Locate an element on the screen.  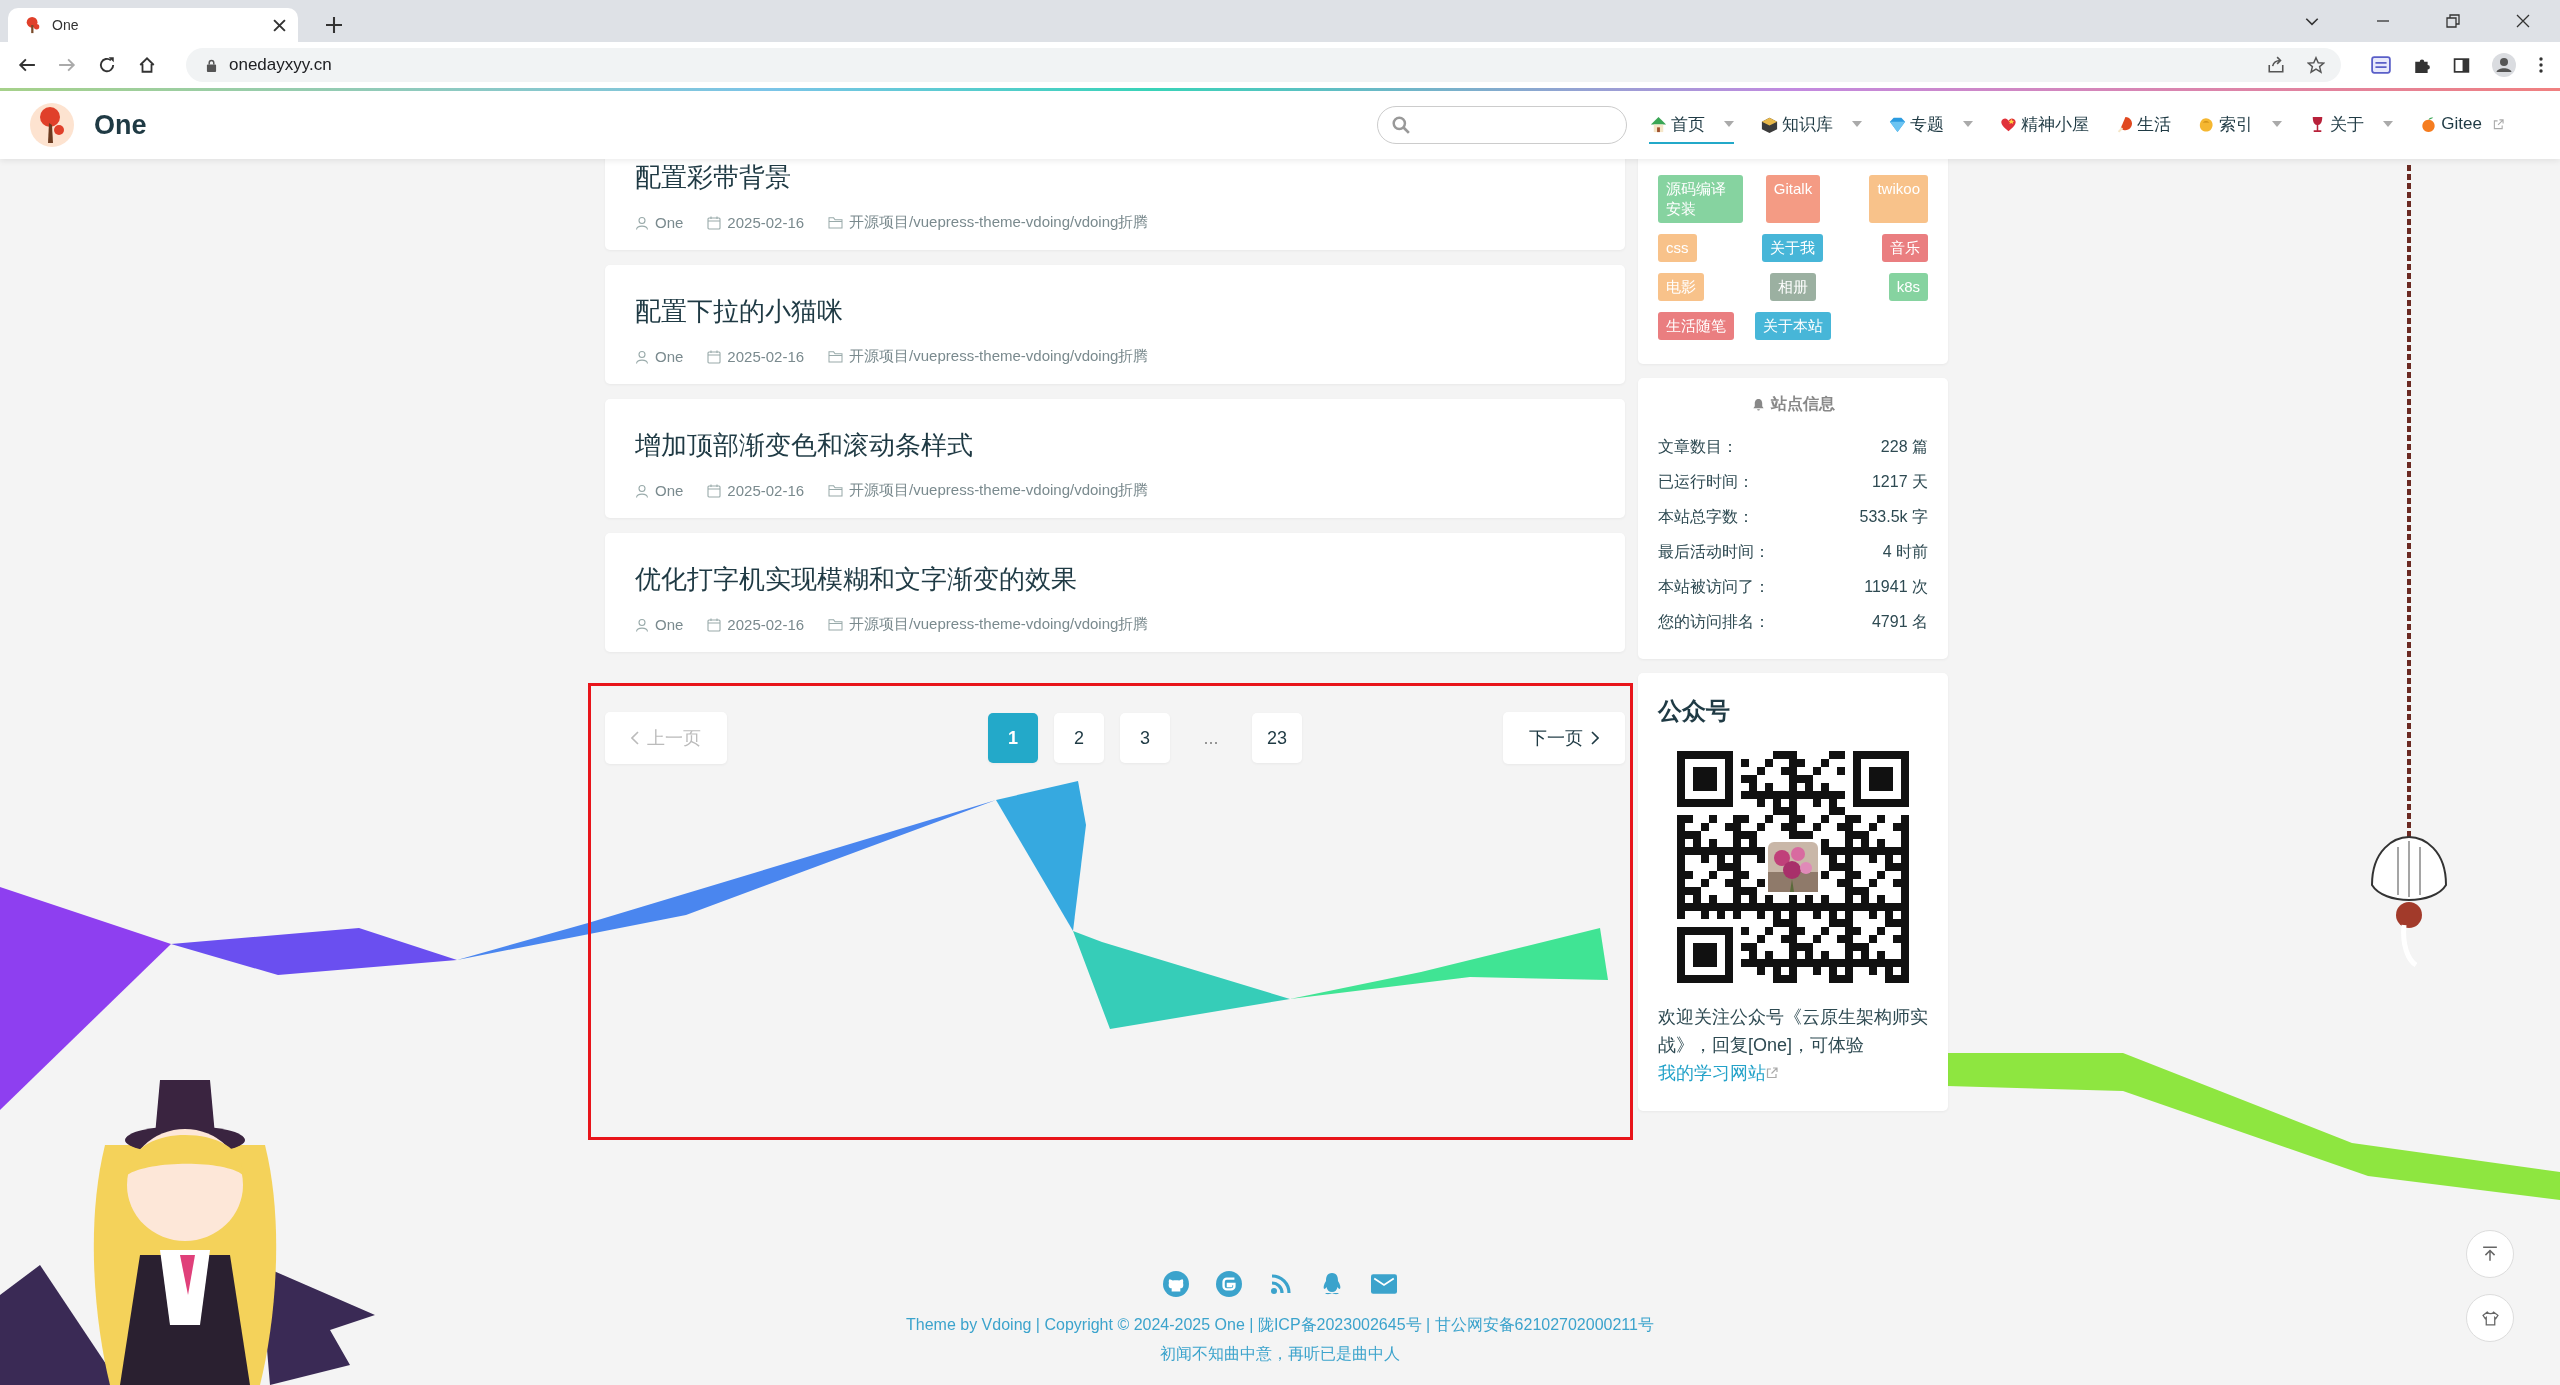
nav-link: 生活 is located at coordinates (2143, 125).